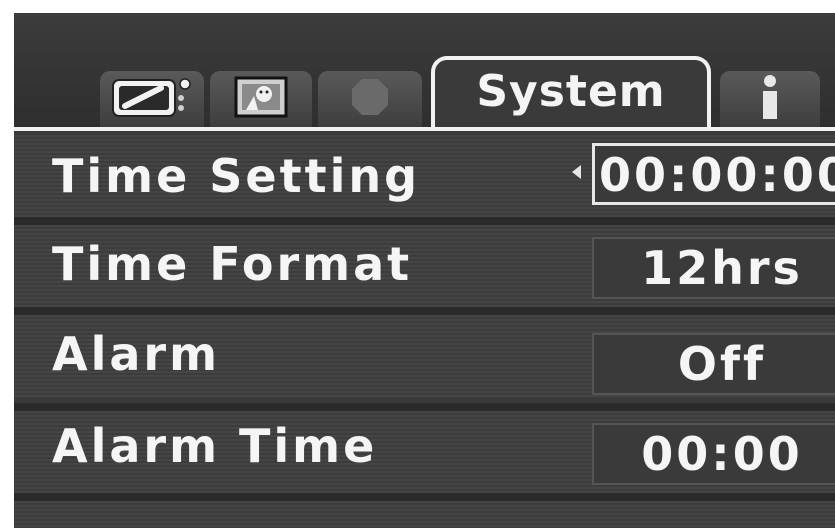  What do you see at coordinates (713, 454) in the screenshot?
I see `alarm-time-value: 00:00` at bounding box center [713, 454].